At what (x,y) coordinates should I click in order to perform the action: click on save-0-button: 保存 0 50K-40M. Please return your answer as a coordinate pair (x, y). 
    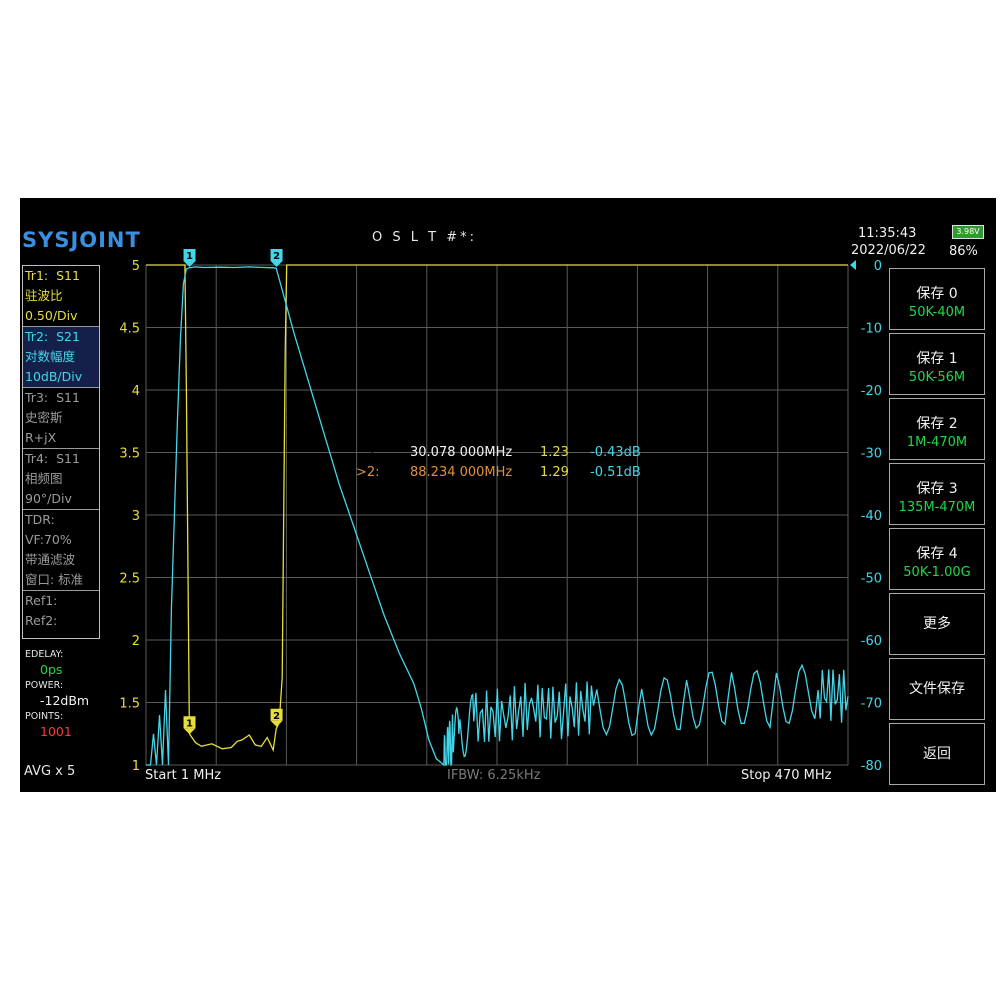
    Looking at the image, I should click on (937, 299).